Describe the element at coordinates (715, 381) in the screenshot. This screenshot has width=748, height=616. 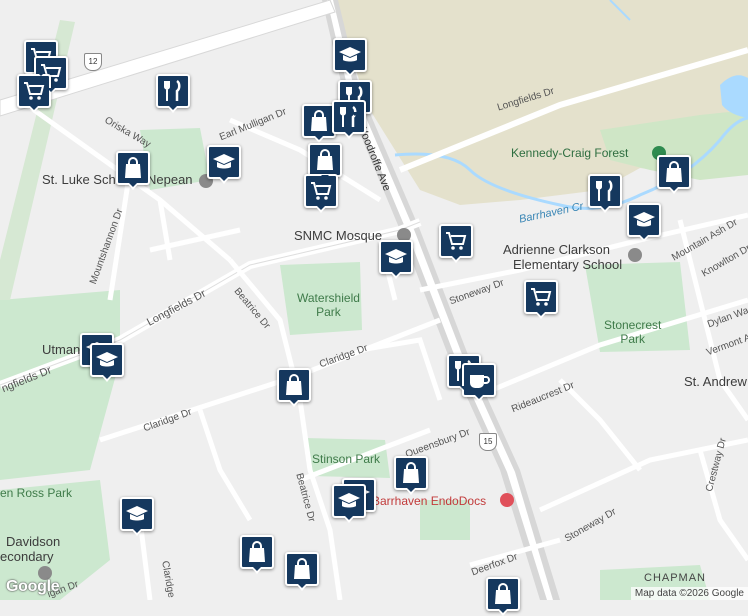
I see `poi-label-st-andrew: St. Andrew` at that location.